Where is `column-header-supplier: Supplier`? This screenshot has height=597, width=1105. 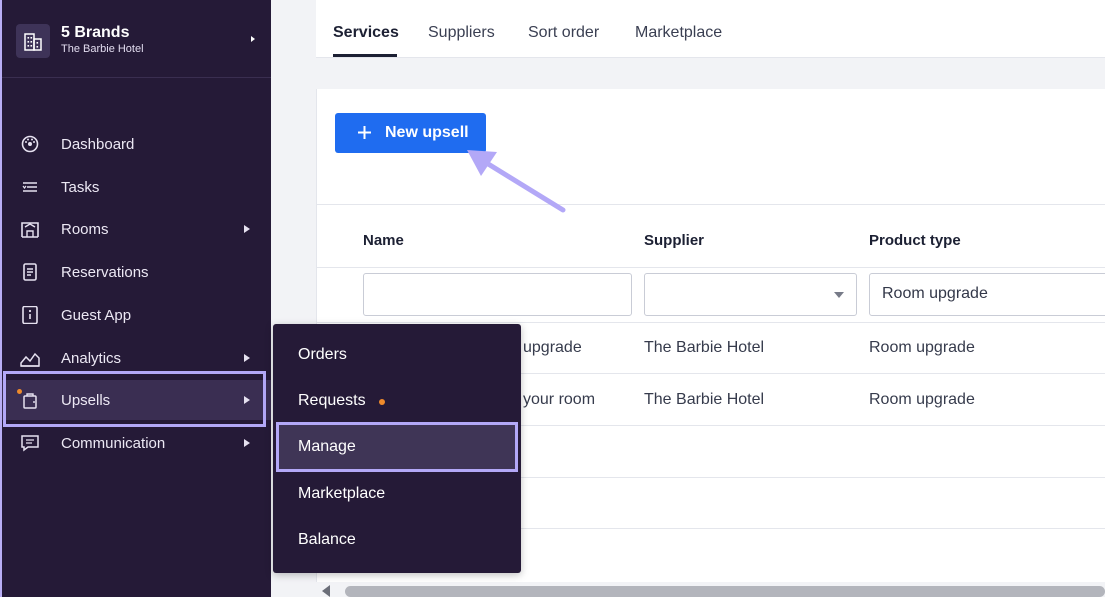 column-header-supplier: Supplier is located at coordinates (674, 240).